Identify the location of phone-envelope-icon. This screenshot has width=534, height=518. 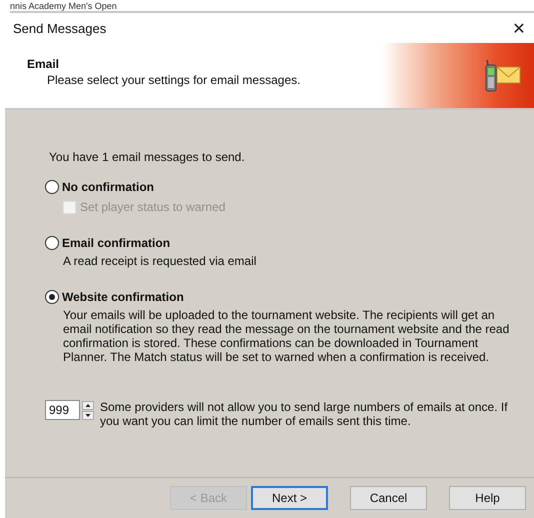
(503, 75).